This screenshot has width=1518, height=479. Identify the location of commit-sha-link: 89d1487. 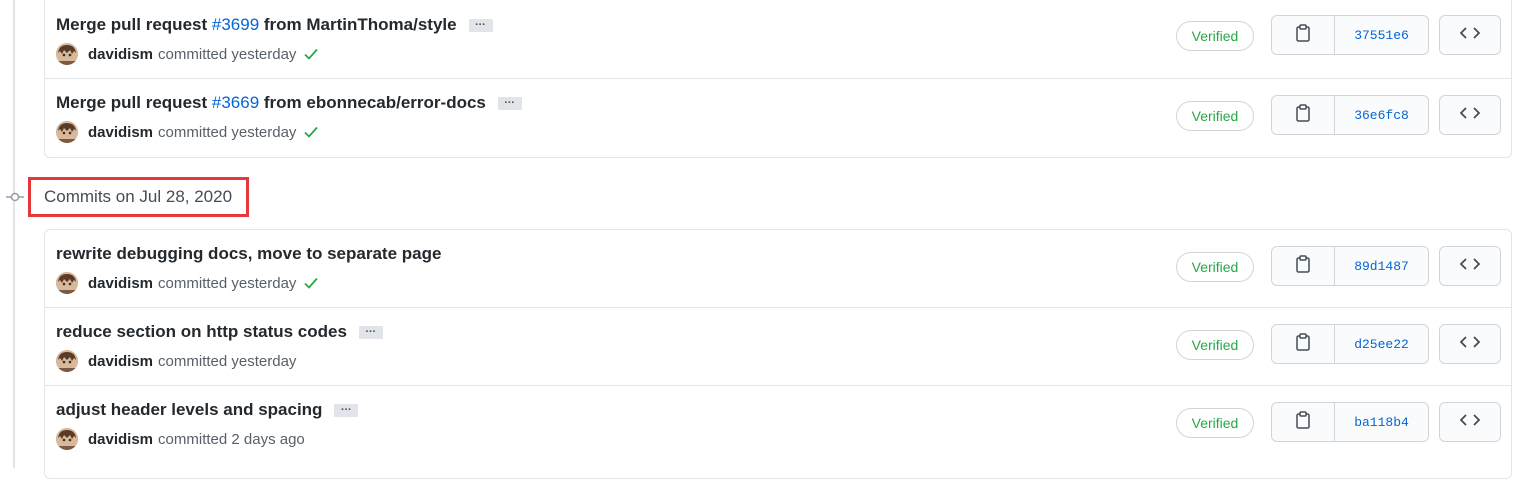
(1381, 266).